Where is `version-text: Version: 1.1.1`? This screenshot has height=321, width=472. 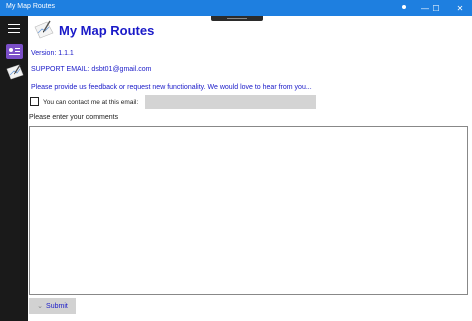 version-text: Version: 1.1.1 is located at coordinates (52, 53).